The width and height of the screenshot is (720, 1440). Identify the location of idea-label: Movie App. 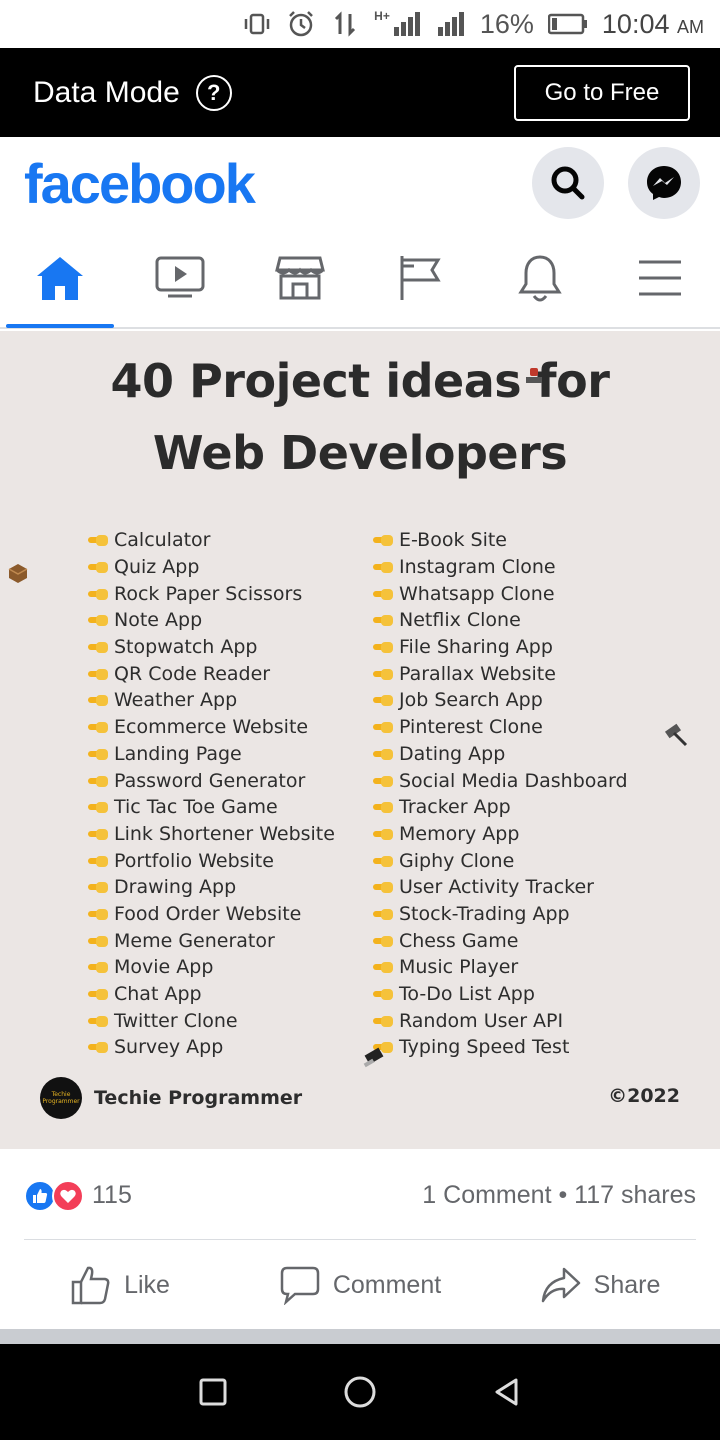
(164, 967).